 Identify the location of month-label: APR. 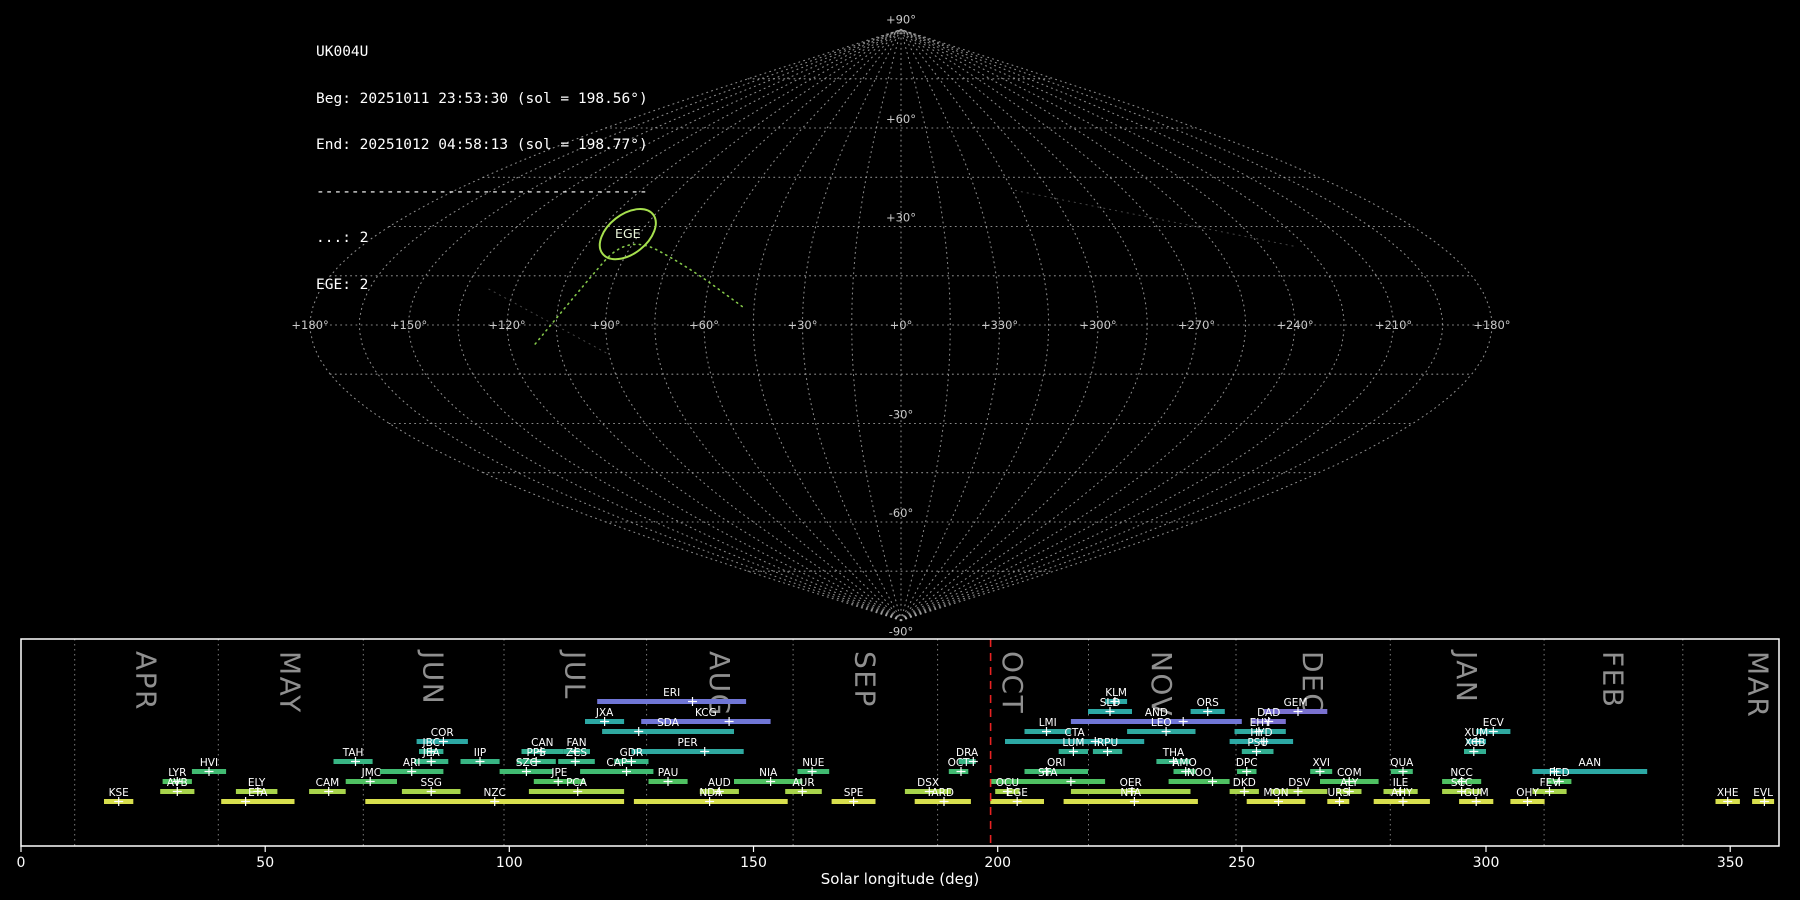
(146, 681).